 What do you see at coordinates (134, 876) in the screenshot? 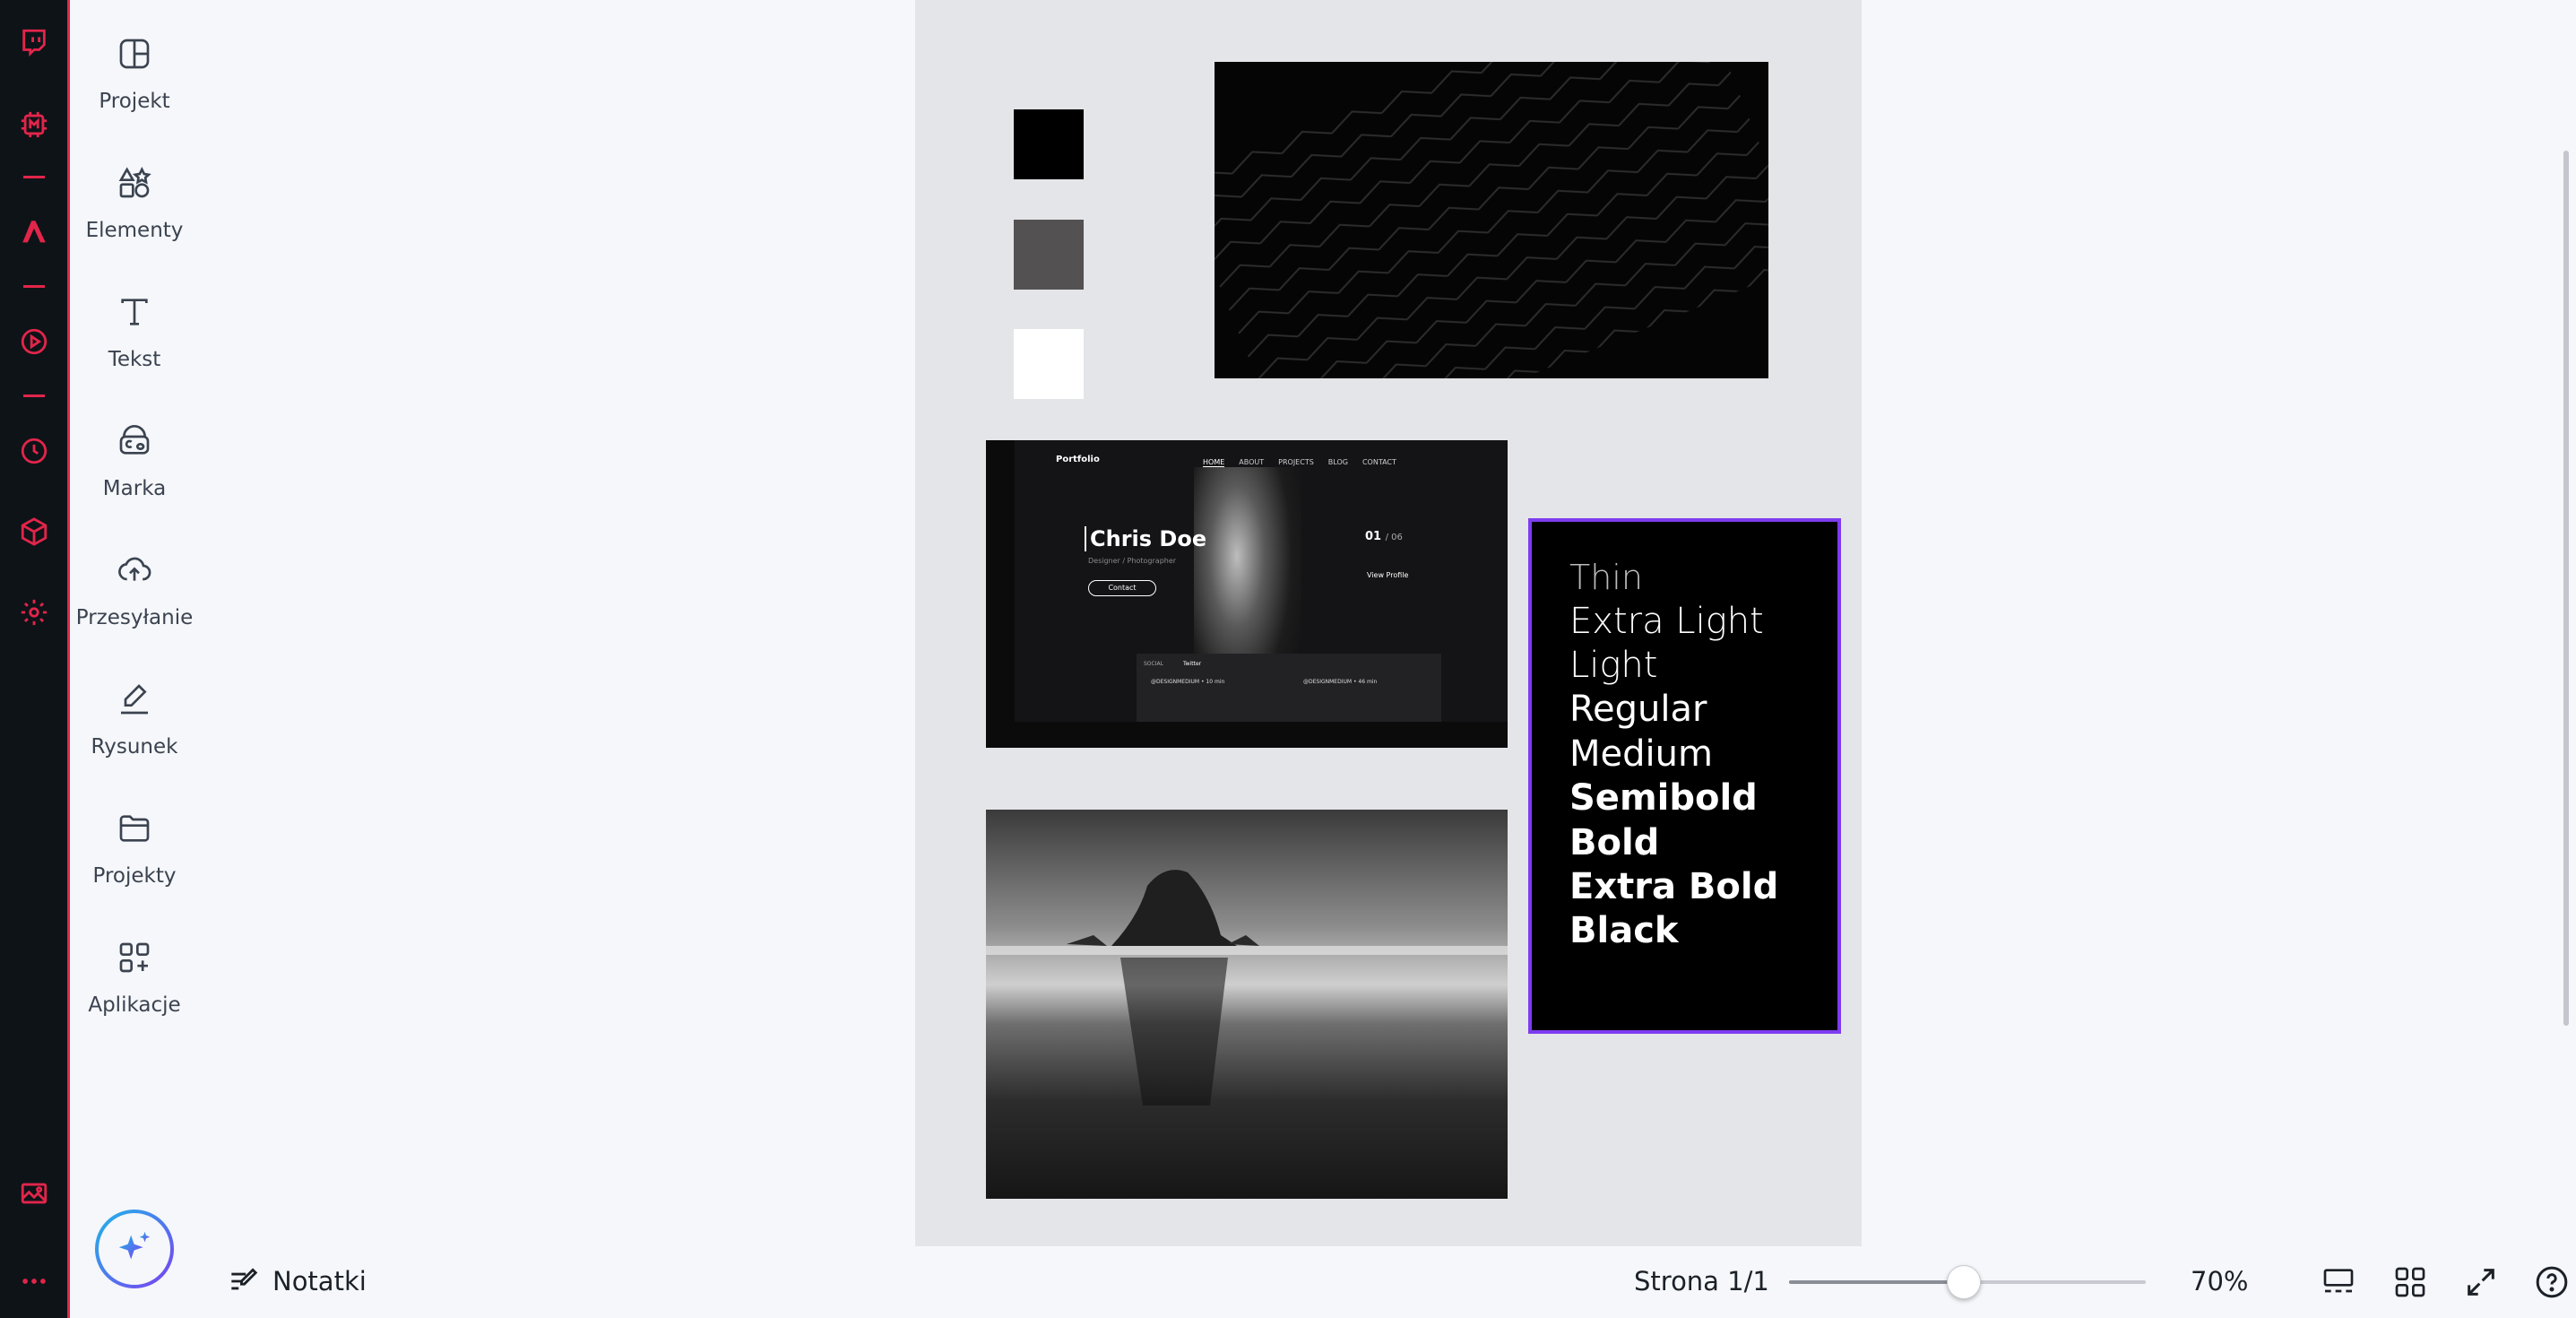
I see `tool-label: Projekty` at bounding box center [134, 876].